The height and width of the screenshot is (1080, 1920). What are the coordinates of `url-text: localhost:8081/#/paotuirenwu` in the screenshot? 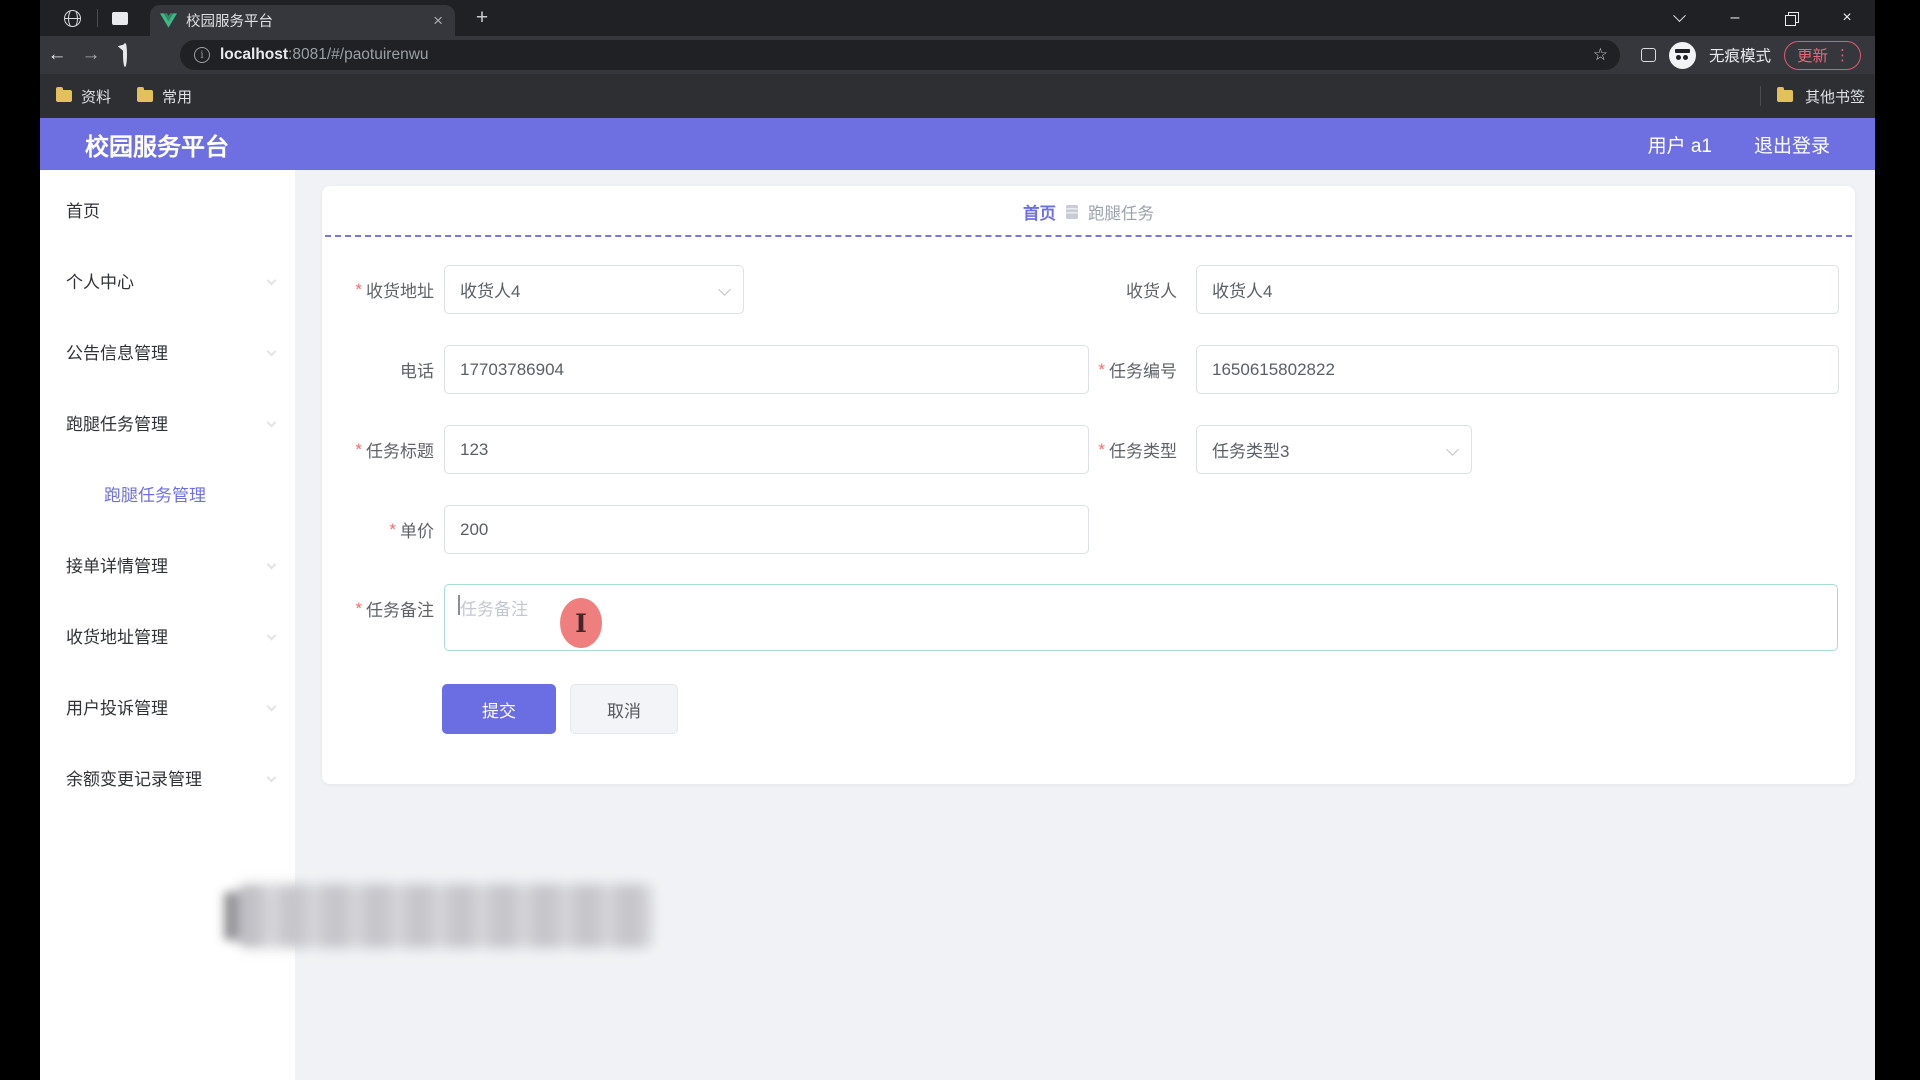 It's located at (324, 55).